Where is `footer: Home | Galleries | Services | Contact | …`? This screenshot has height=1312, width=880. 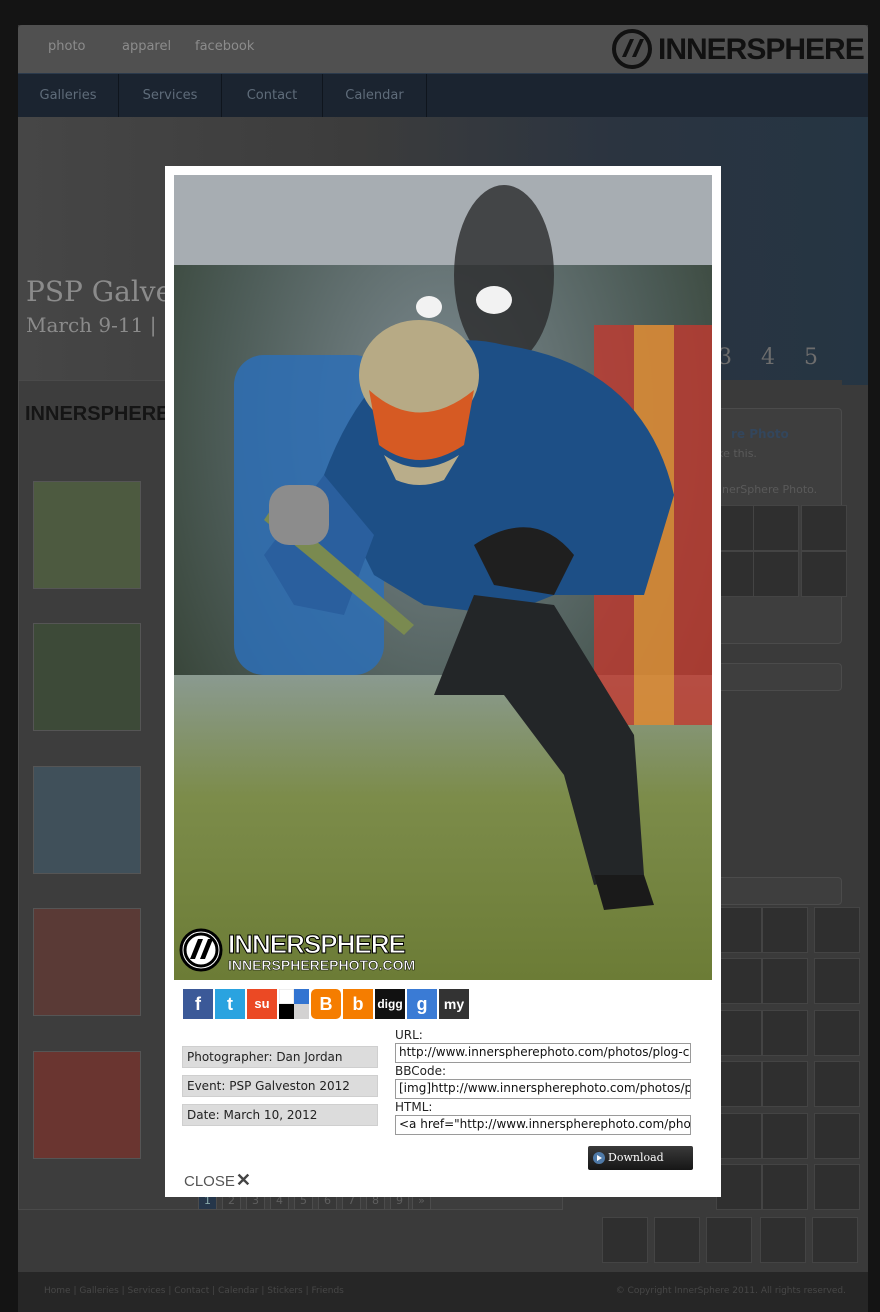
footer: Home | Galleries | Services | Contact | … is located at coordinates (443, 1292).